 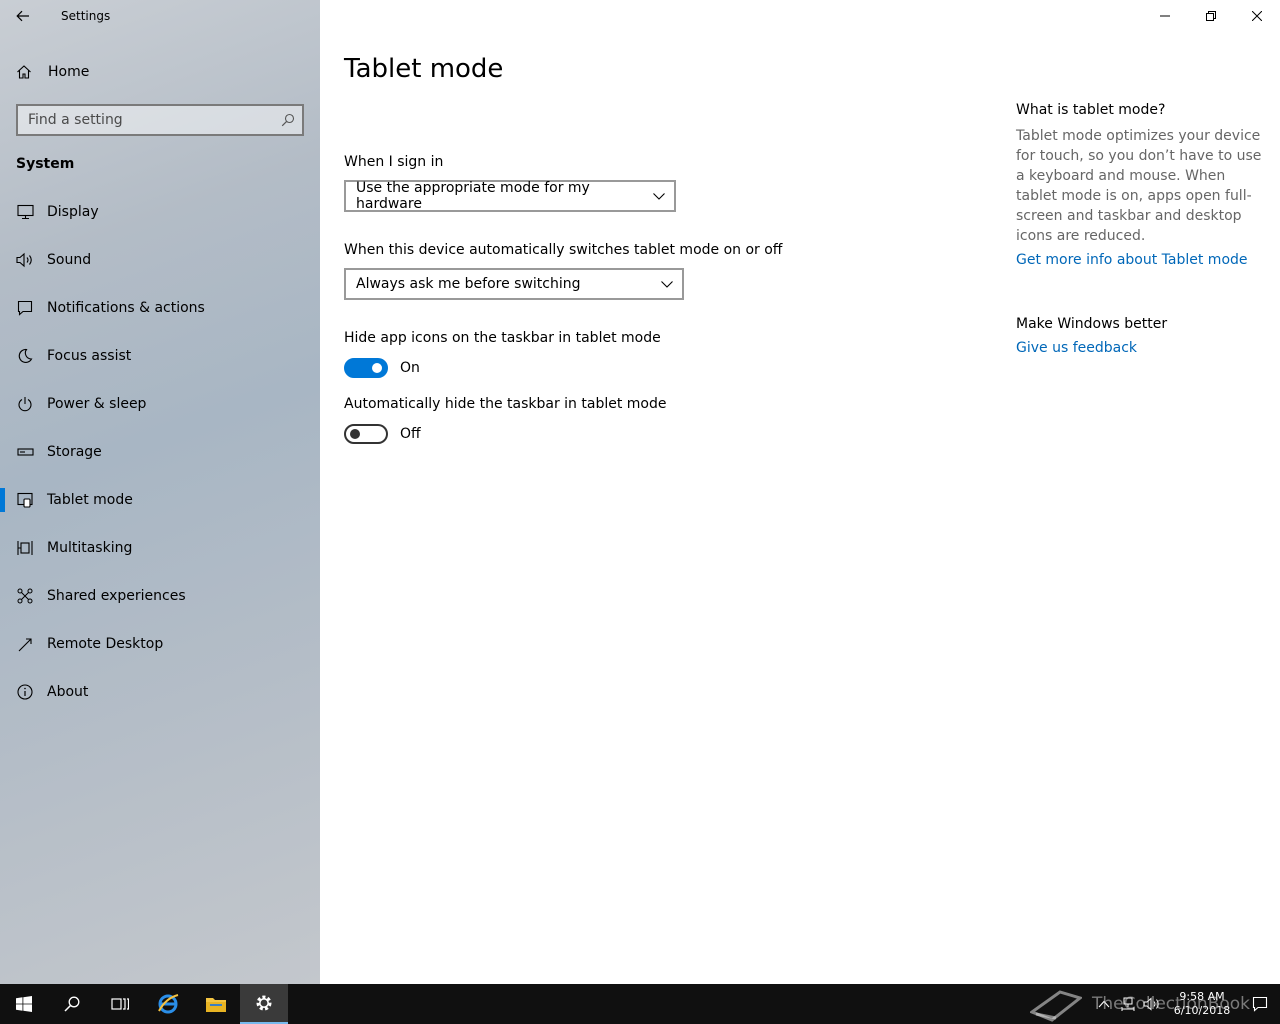 I want to click on sidebar-item-label: Sound, so click(x=69, y=260).